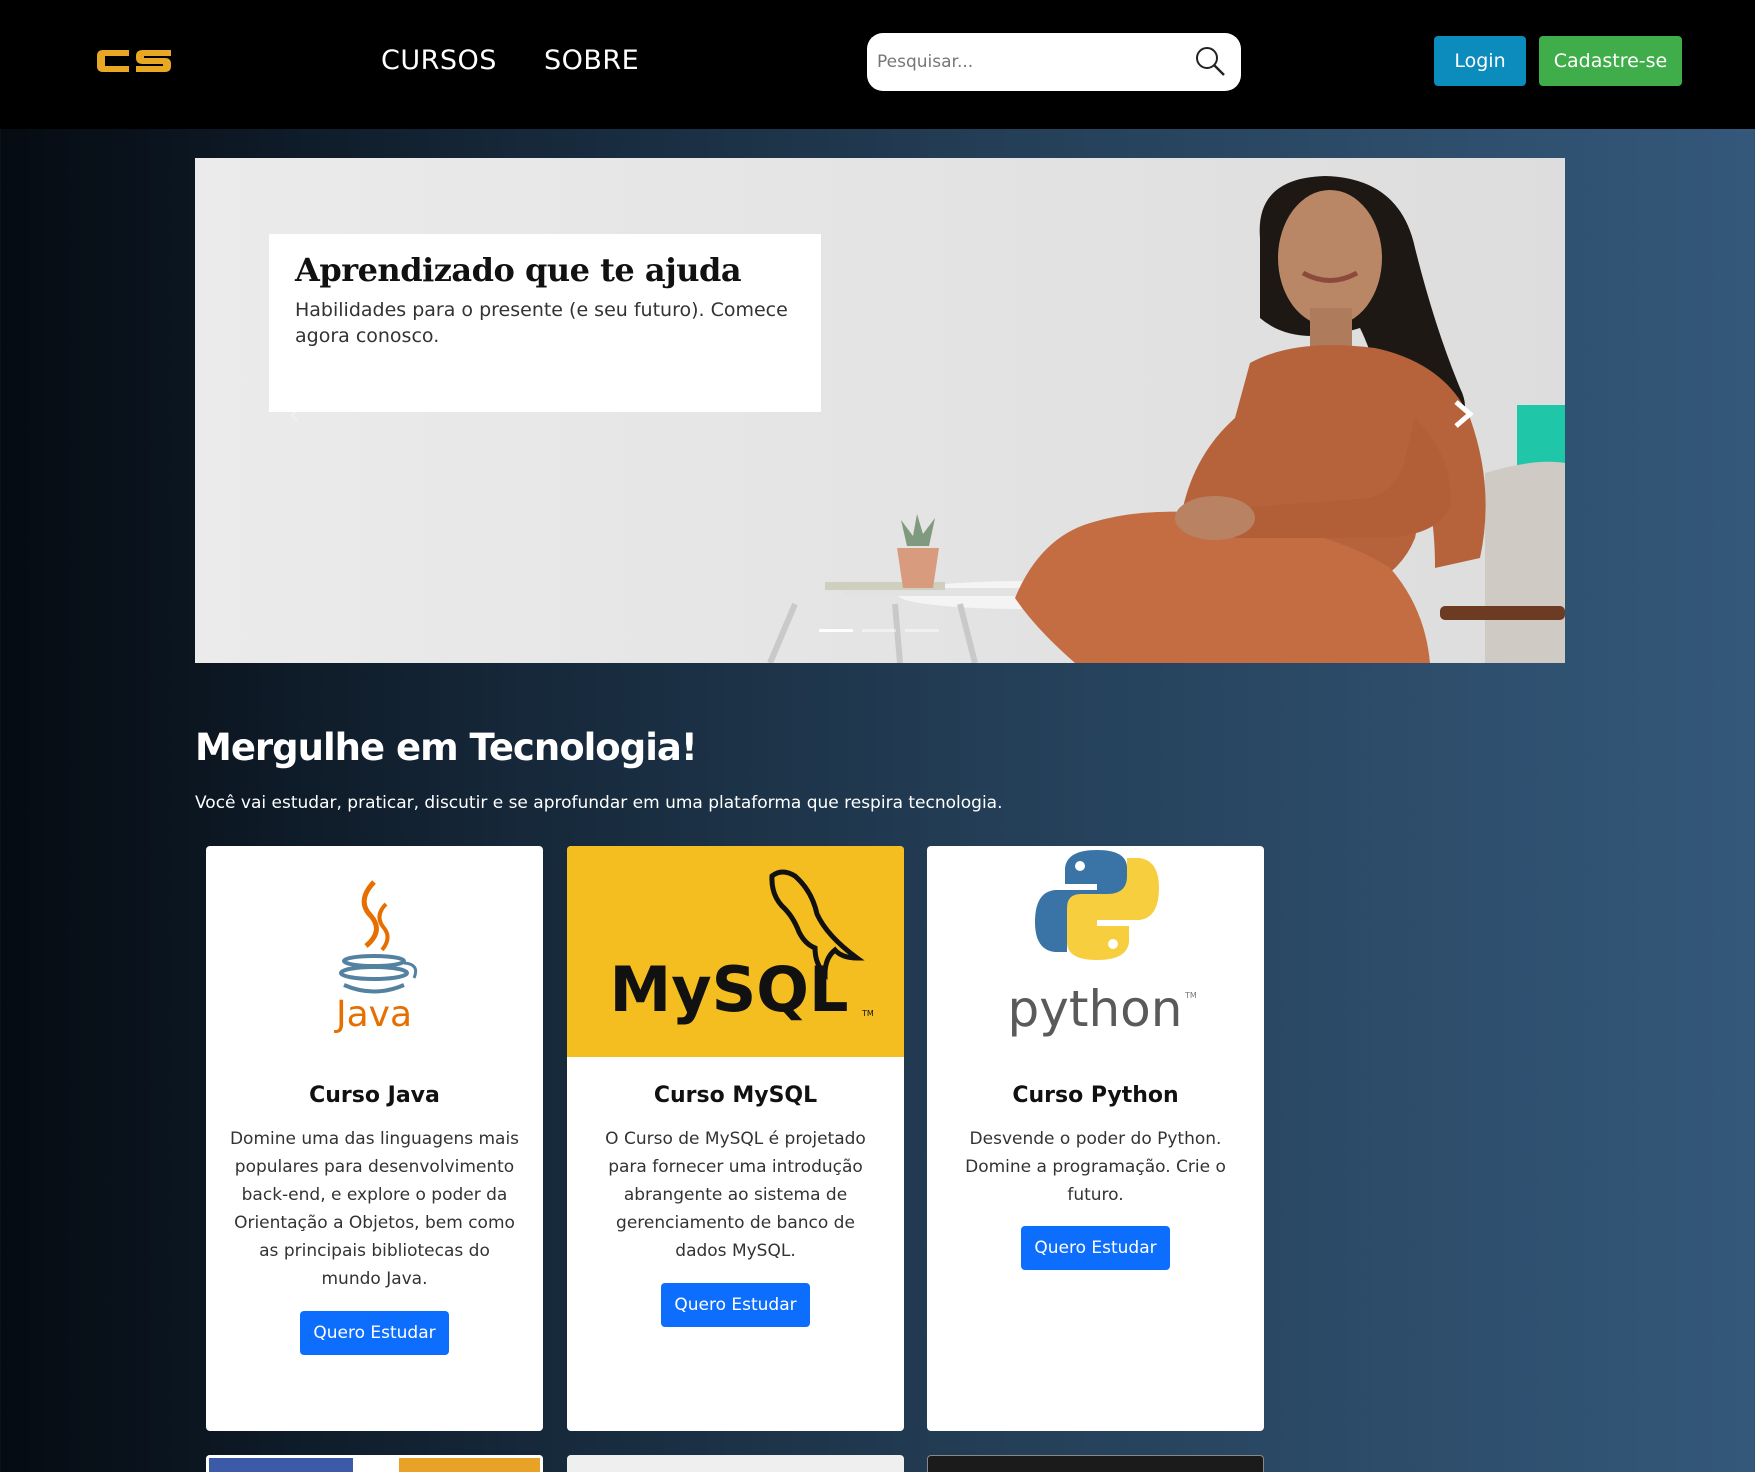 The width and height of the screenshot is (1755, 1472). What do you see at coordinates (591, 60) in the screenshot?
I see `nav-link-sobre: SOBRE` at bounding box center [591, 60].